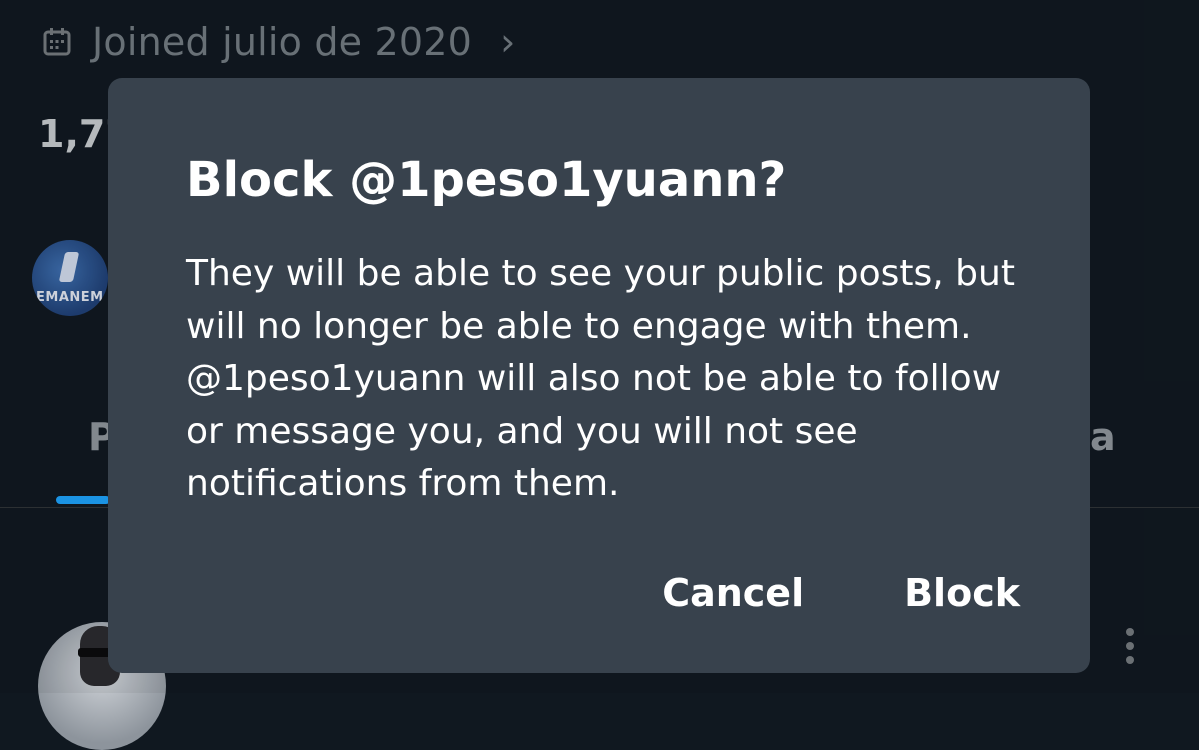 Image resolution: width=1199 pixels, height=750 pixels. What do you see at coordinates (841, 593) in the screenshot?
I see `dialog-actions: Cancel Block` at bounding box center [841, 593].